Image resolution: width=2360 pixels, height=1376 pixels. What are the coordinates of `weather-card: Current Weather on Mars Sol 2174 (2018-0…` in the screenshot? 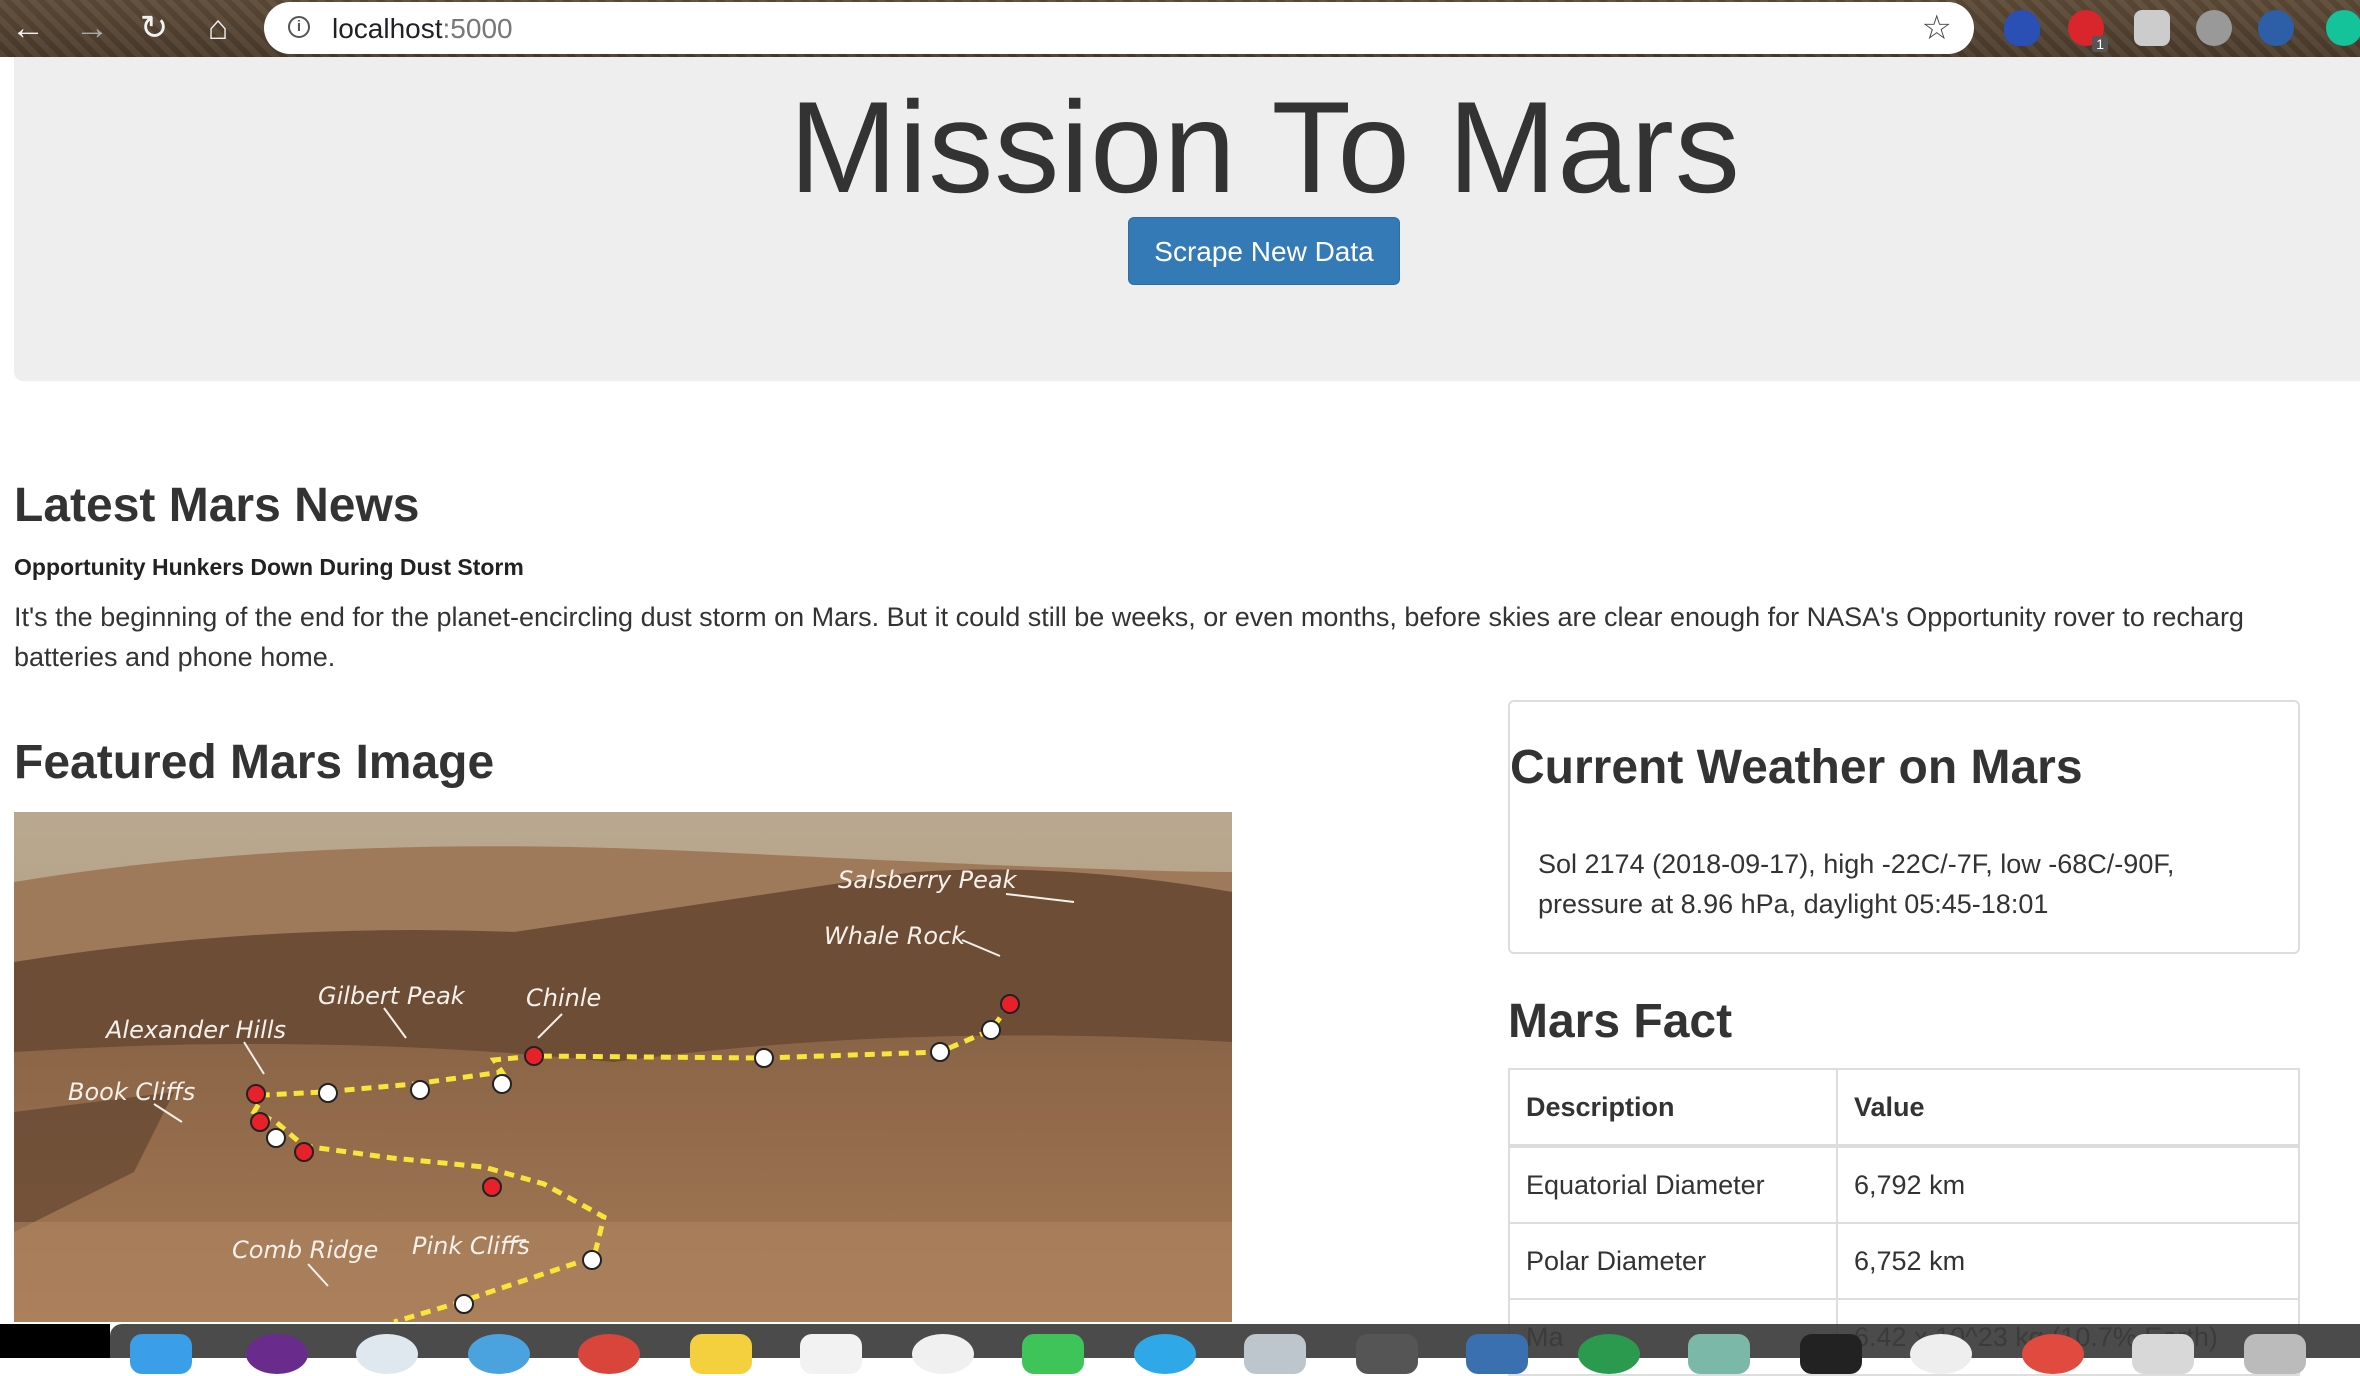 It's located at (1904, 827).